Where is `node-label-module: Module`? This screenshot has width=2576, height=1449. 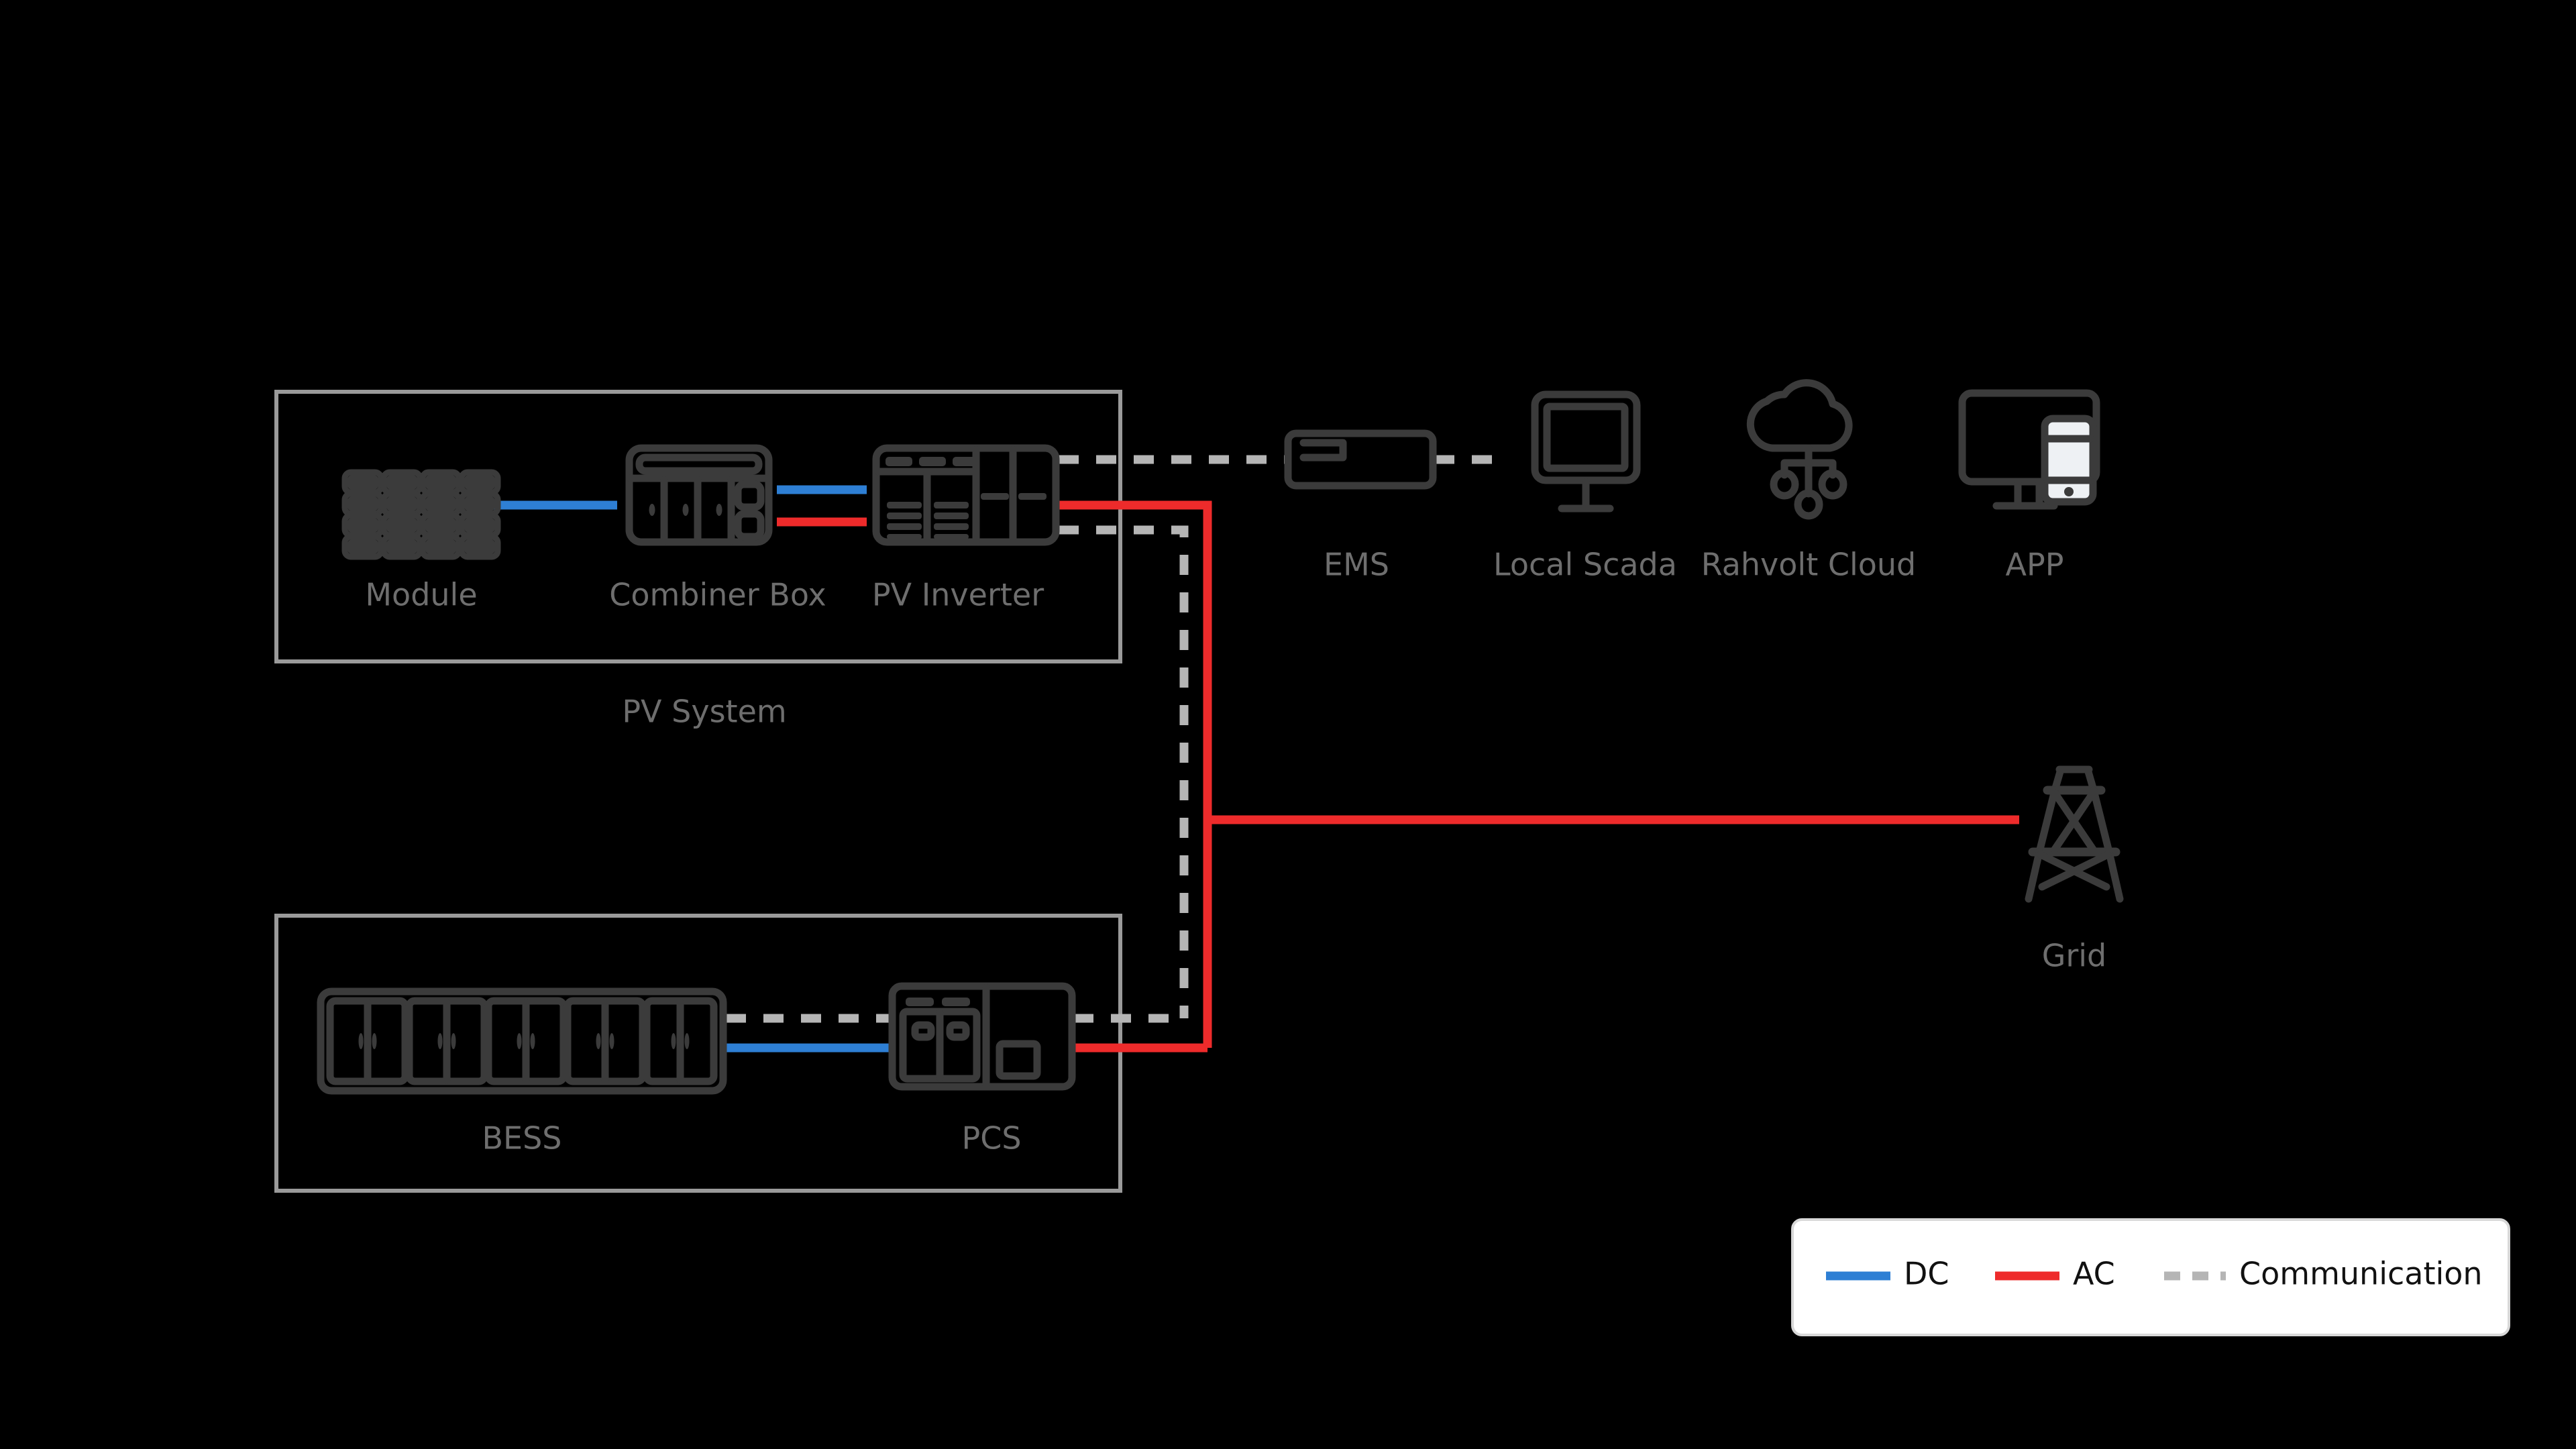
node-label-module: Module is located at coordinates (421, 595).